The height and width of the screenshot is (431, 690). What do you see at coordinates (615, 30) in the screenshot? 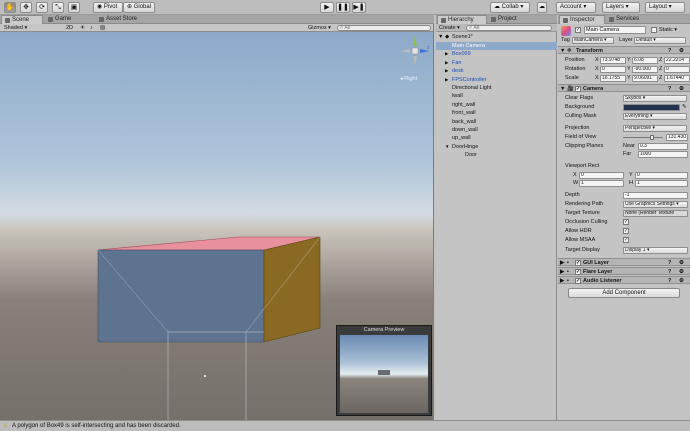
I see `gameobject-name-input: Main Camera` at bounding box center [615, 30].